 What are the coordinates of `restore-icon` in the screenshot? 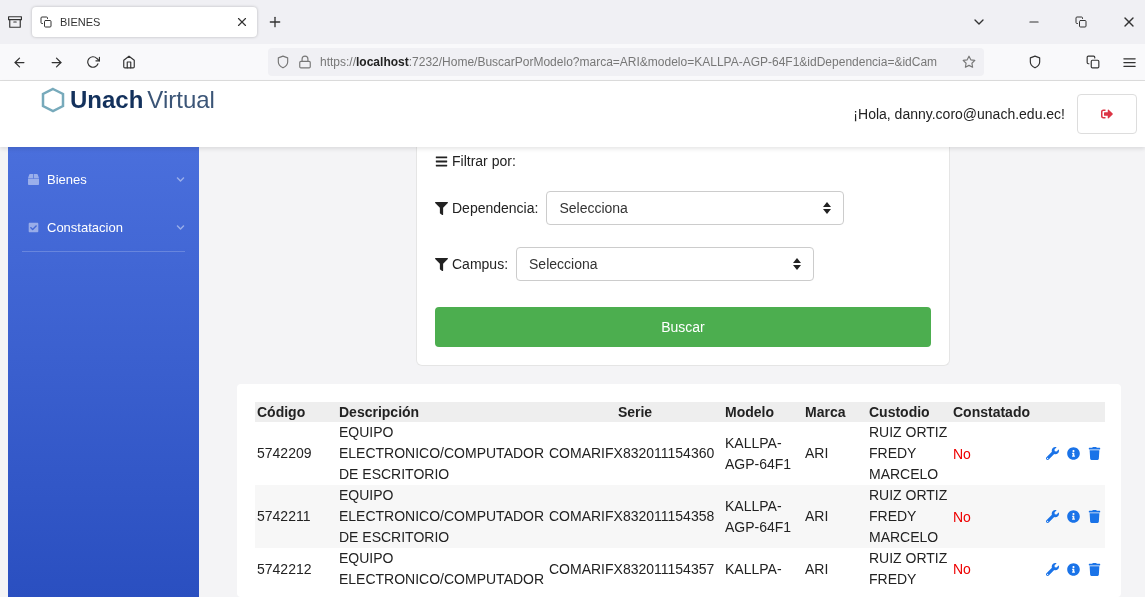 It's located at (1081, 22).